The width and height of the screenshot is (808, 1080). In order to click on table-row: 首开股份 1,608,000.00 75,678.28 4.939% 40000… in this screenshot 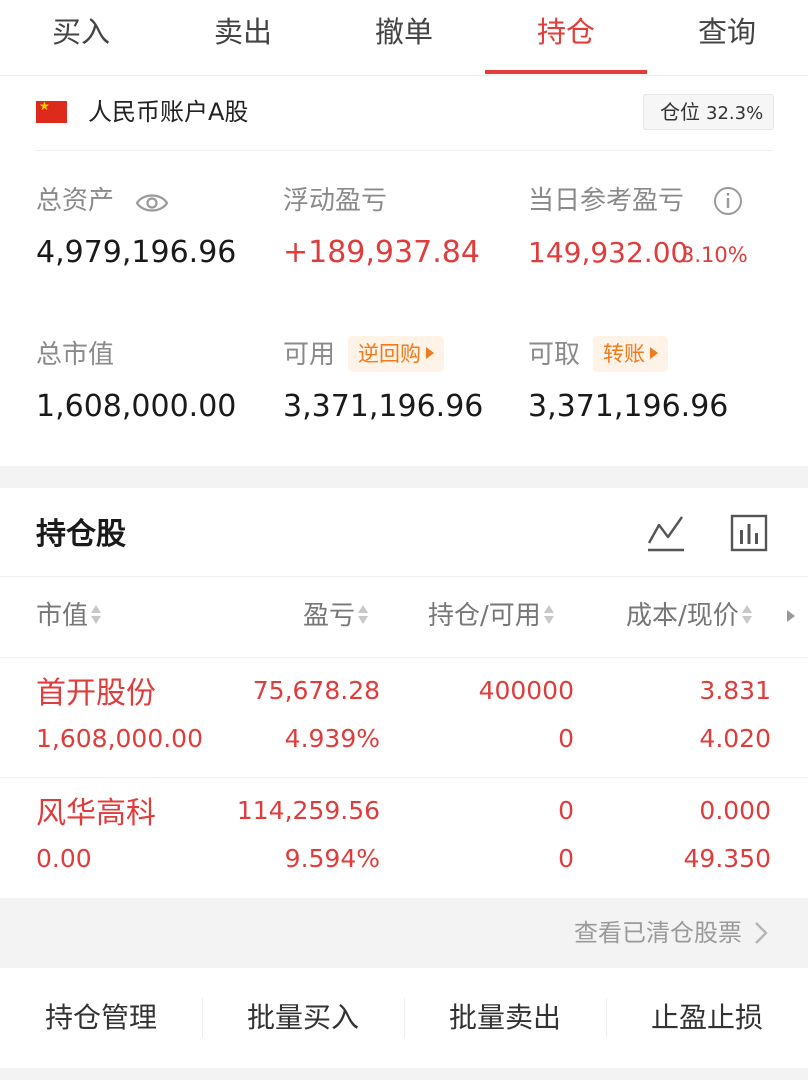, I will do `click(404, 718)`.